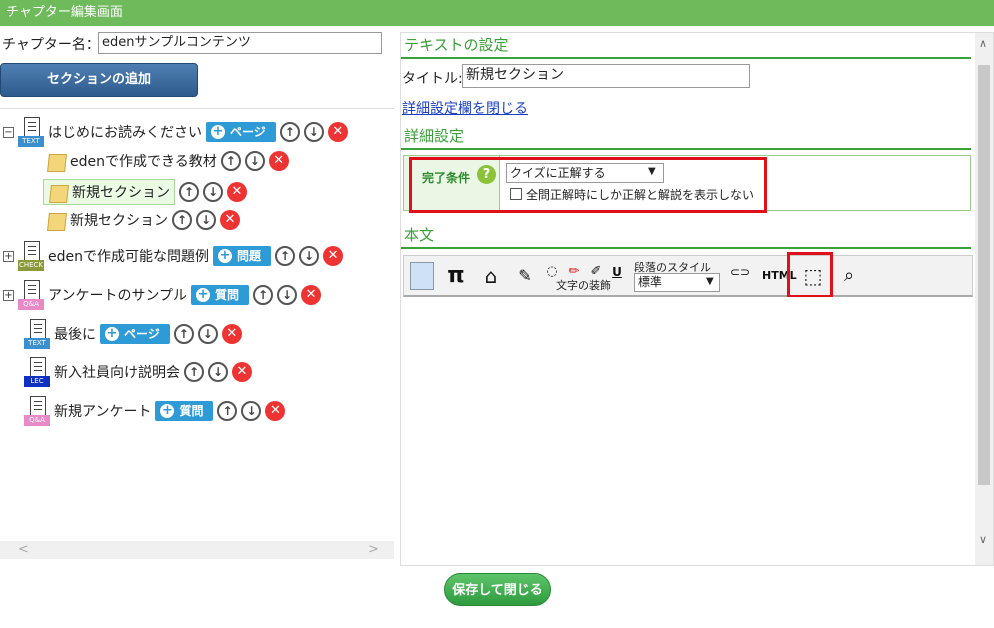 The height and width of the screenshot is (628, 994). Describe the element at coordinates (491, 276) in the screenshot. I see `eraser-shape-icon: ⌂` at that location.